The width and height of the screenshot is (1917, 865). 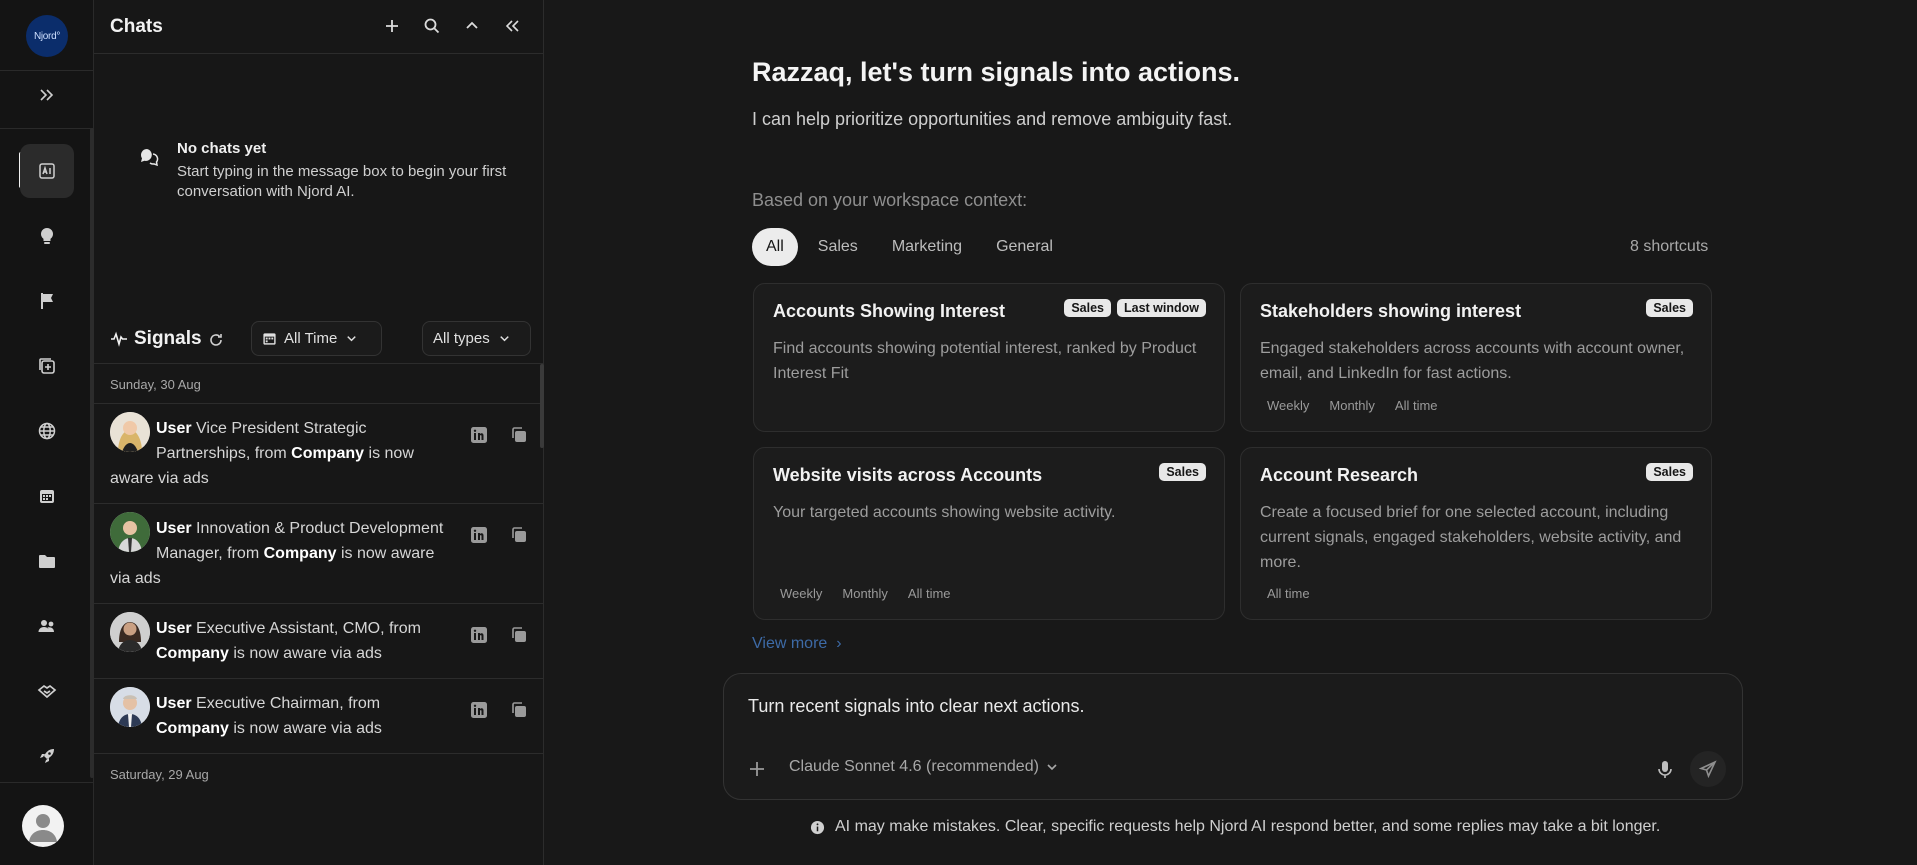 What do you see at coordinates (311, 338) in the screenshot?
I see `time-filter-value: All Time` at bounding box center [311, 338].